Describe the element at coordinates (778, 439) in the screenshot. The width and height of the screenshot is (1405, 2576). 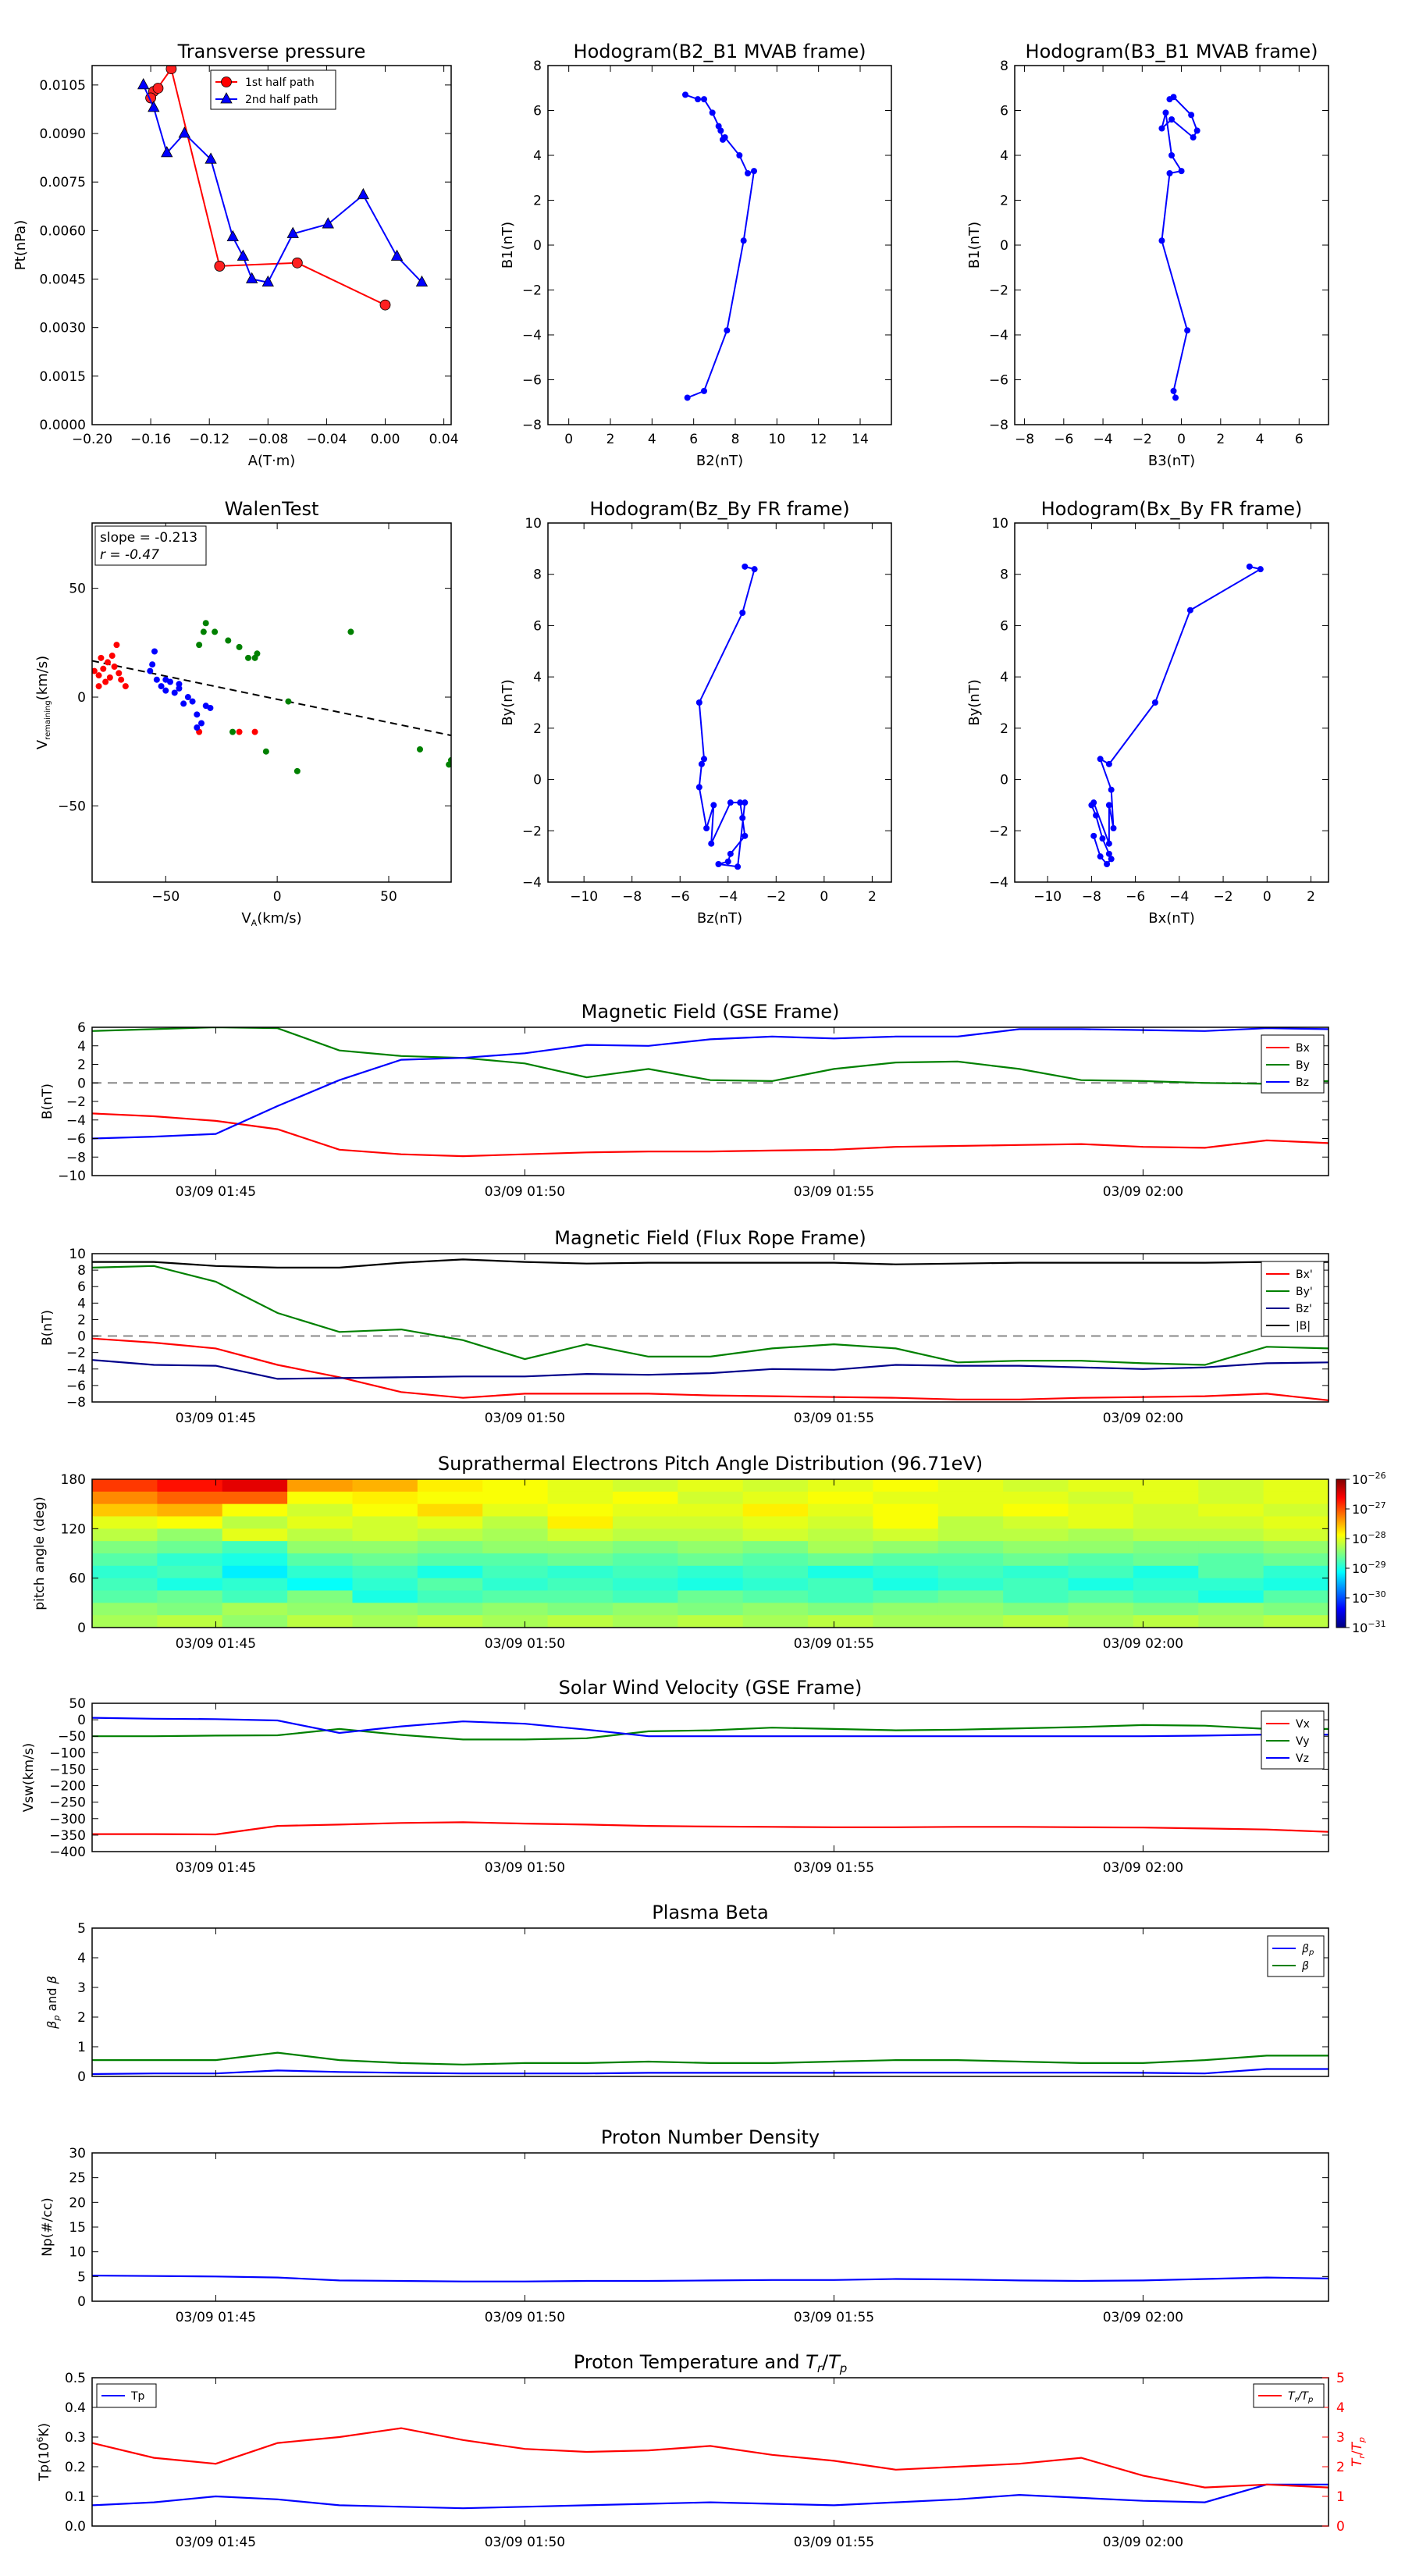
I see `x-tick-label: 10` at that location.